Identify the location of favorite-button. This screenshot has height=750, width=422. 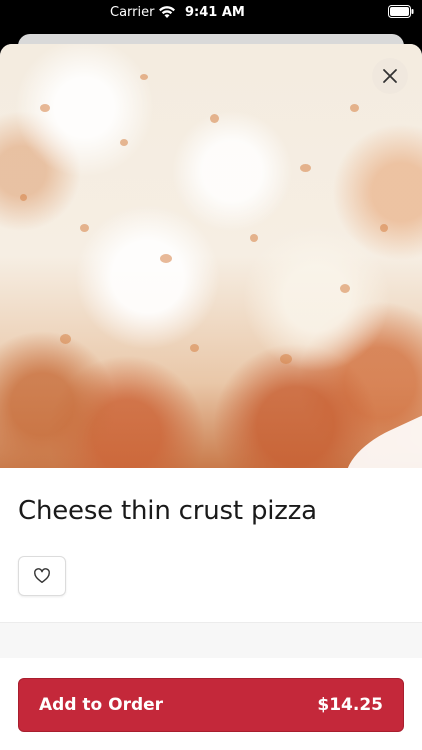
(42, 576).